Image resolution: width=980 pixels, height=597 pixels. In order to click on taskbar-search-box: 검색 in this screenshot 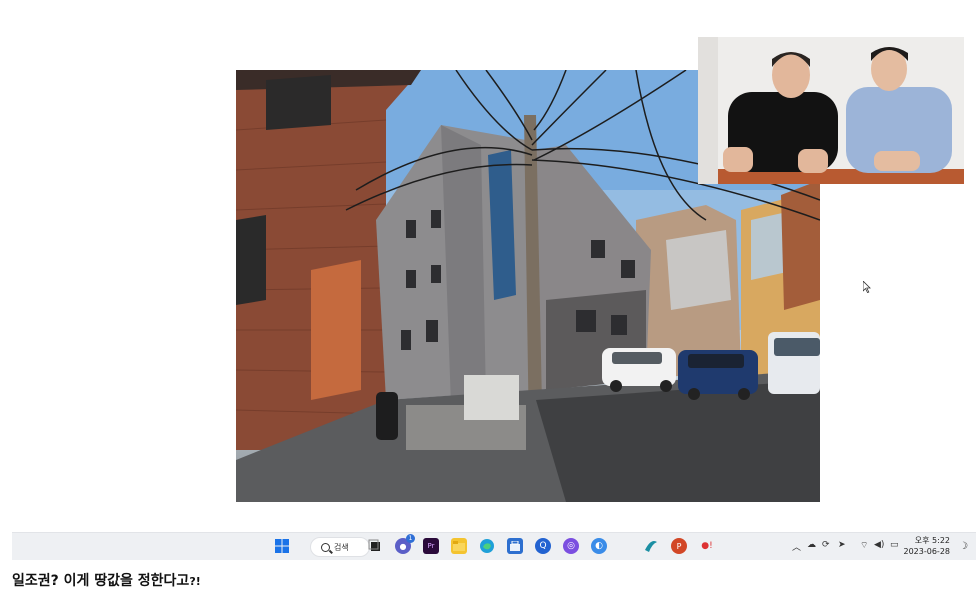, I will do `click(340, 547)`.